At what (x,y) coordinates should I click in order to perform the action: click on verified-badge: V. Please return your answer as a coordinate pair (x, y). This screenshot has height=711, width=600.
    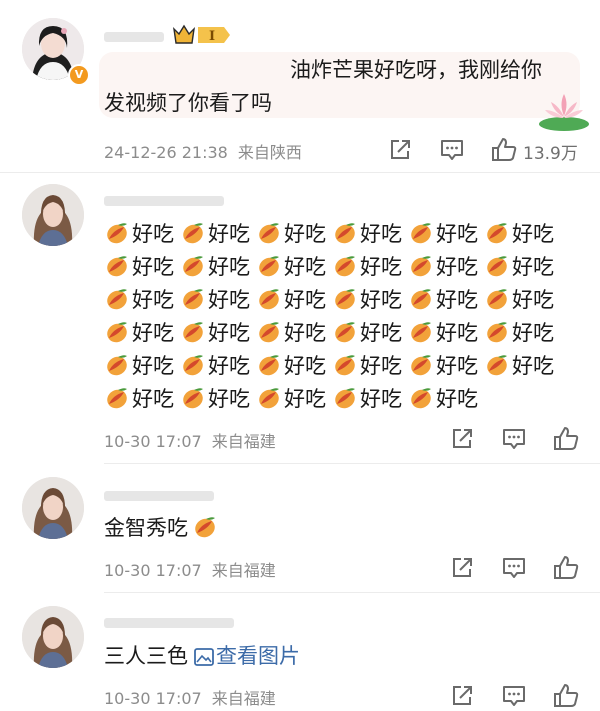
    Looking at the image, I should click on (79, 75).